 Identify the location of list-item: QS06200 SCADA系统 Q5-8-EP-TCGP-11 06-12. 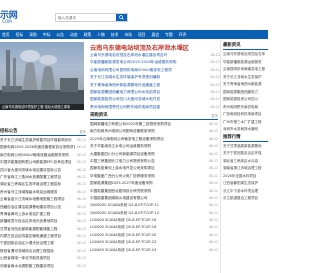
(154, 205).